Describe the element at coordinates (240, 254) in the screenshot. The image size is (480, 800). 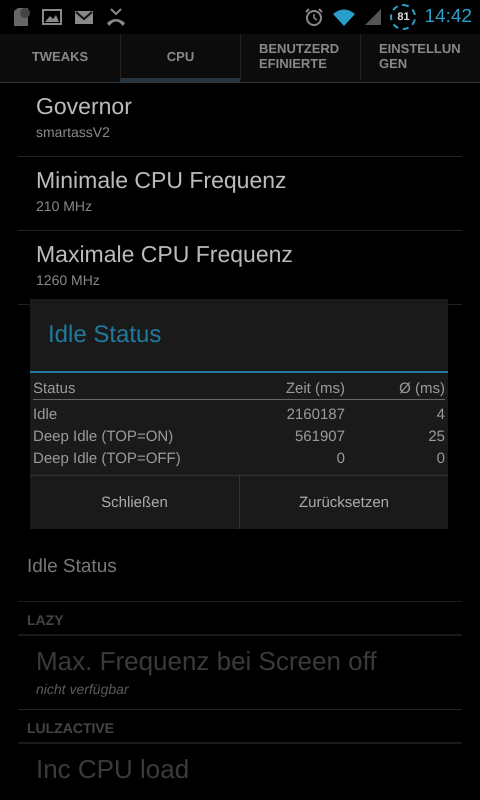
I see `setting-title: Maximale CPU Frequenz` at that location.